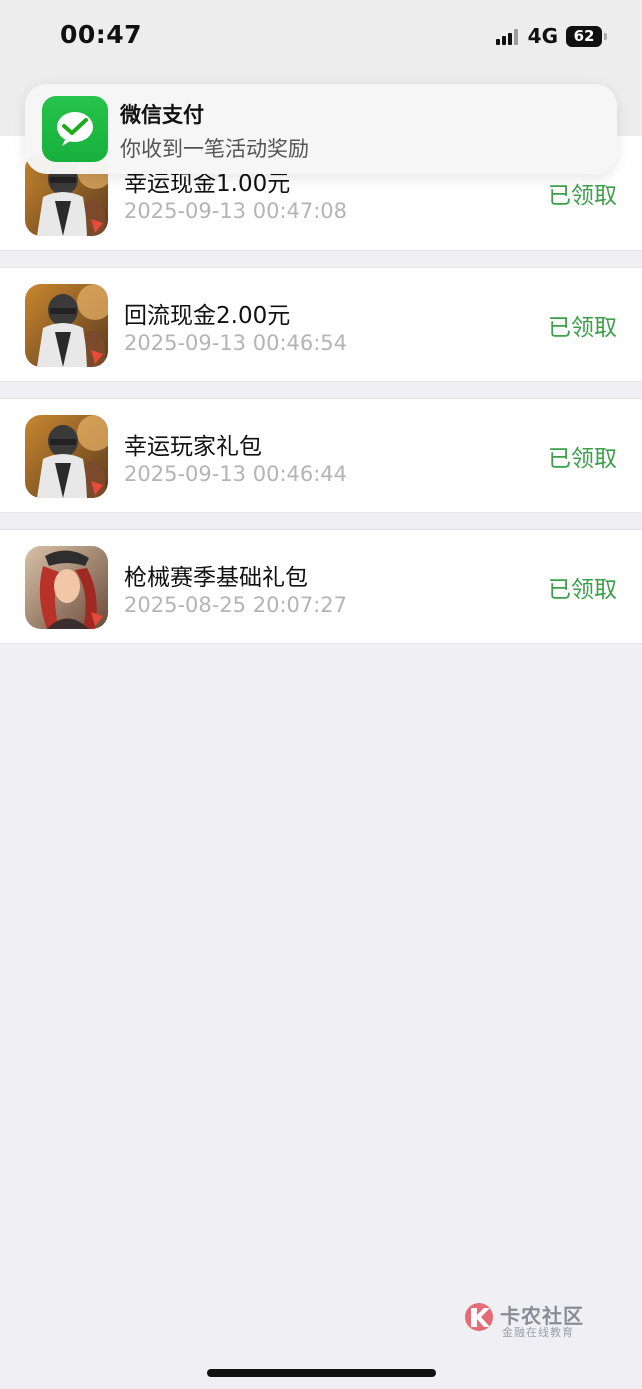  I want to click on battery-level: 62, so click(584, 35).